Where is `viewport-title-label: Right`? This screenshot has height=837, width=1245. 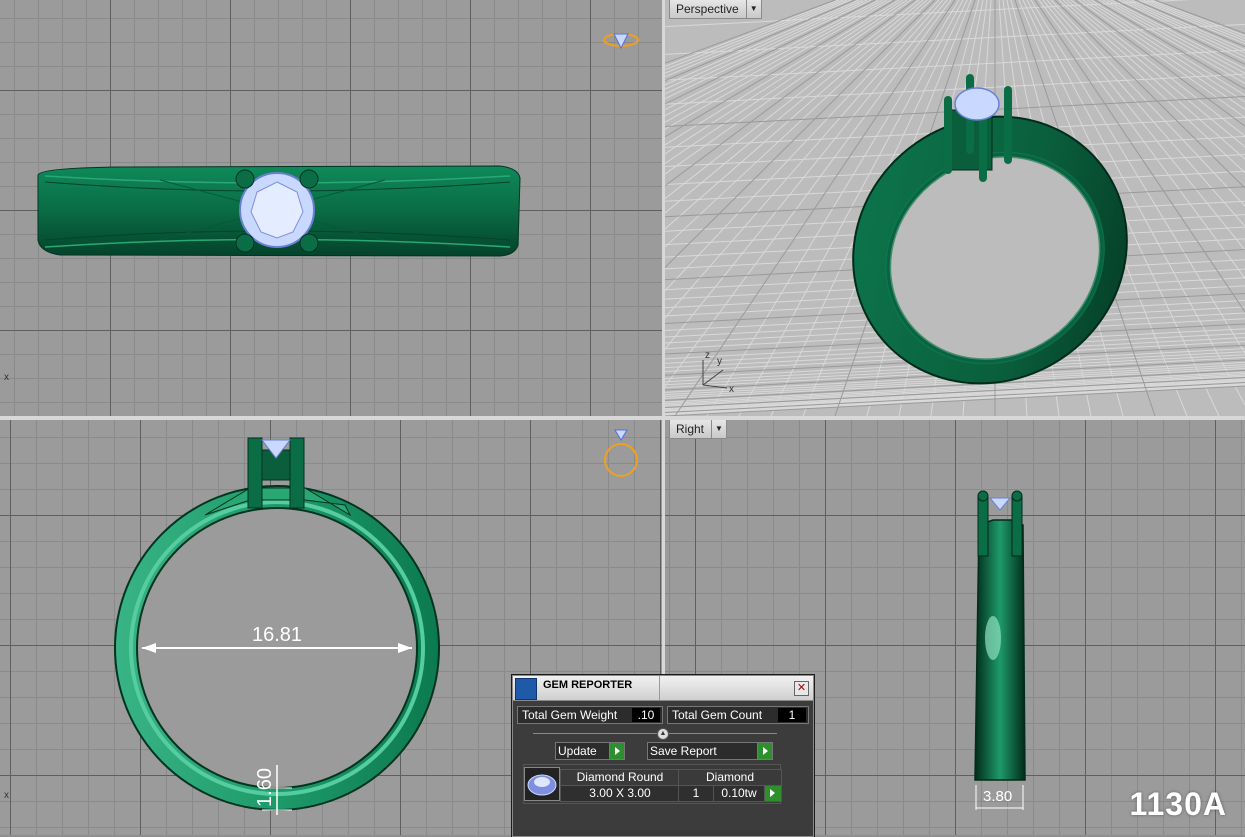
viewport-title-label: Right is located at coordinates (690, 429).